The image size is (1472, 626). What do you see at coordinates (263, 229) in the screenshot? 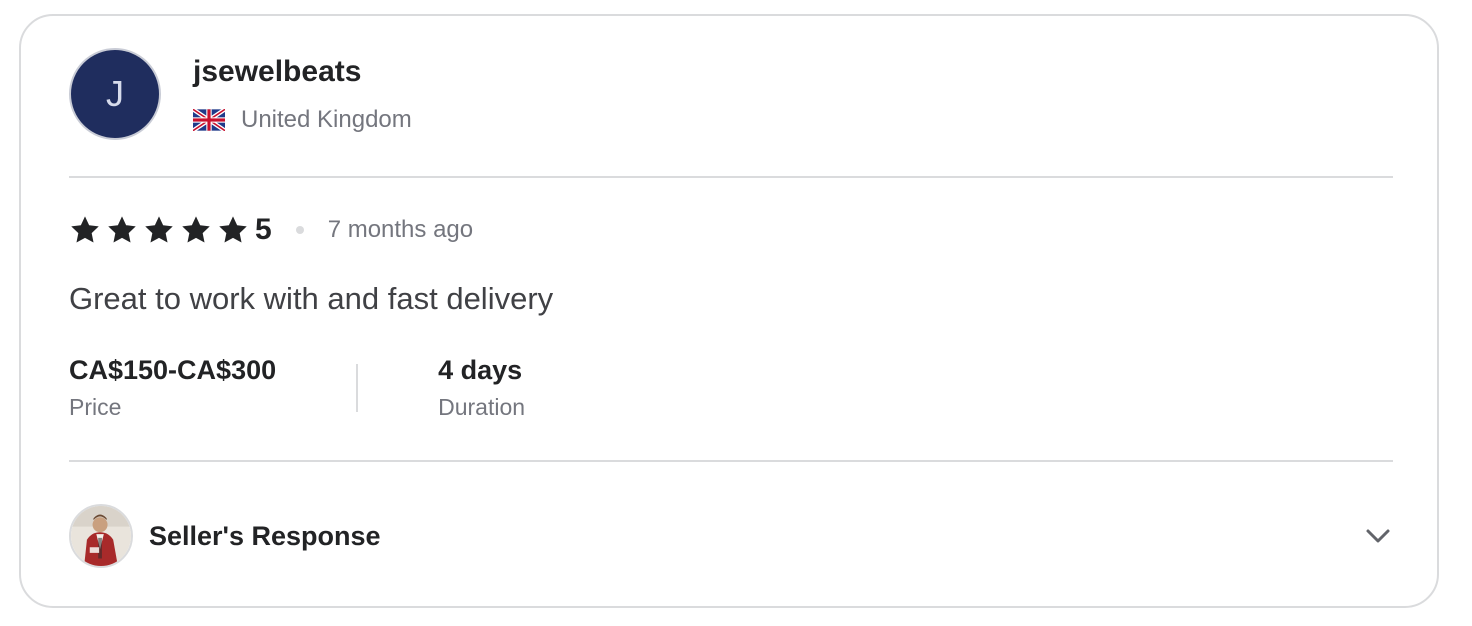
I see `rating-value: 5` at bounding box center [263, 229].